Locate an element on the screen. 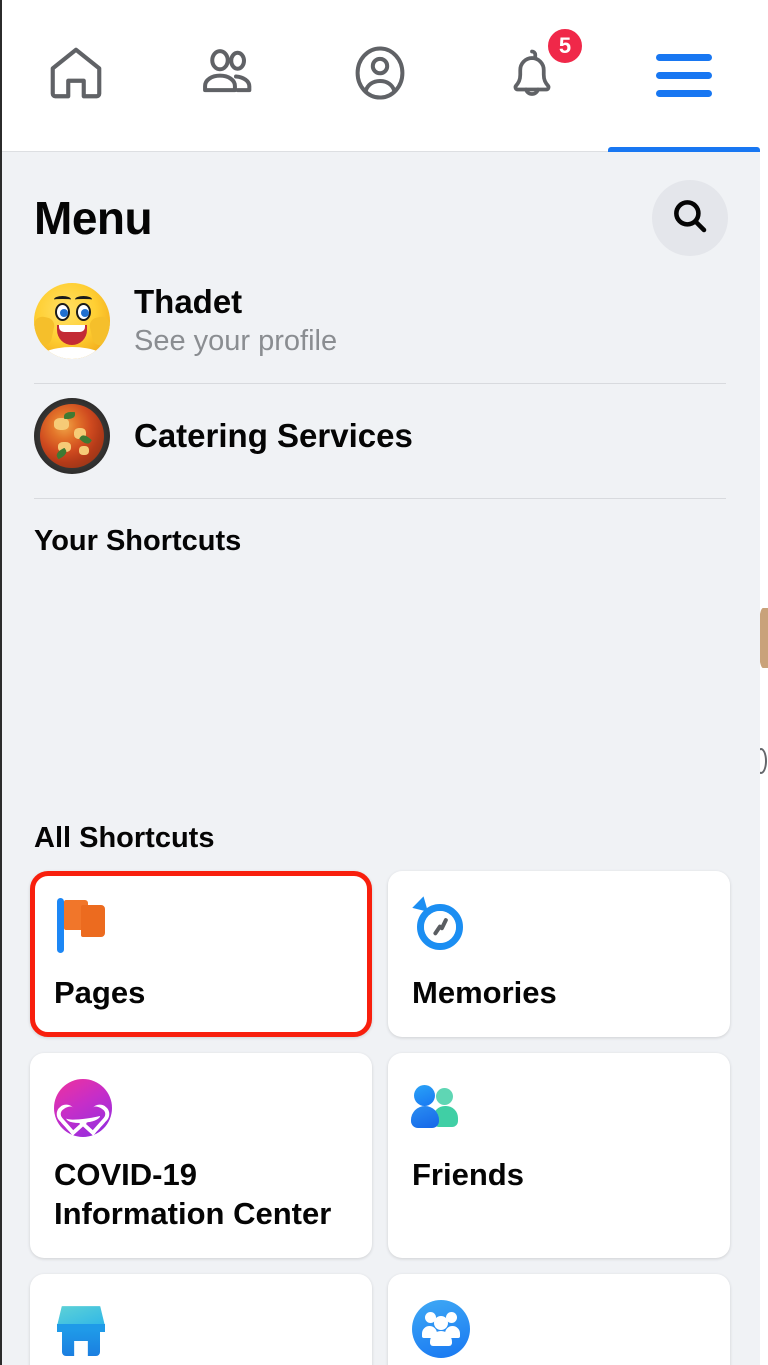 The image size is (768, 1365). profile-texts: Thadet See your profile is located at coordinates (235, 320).